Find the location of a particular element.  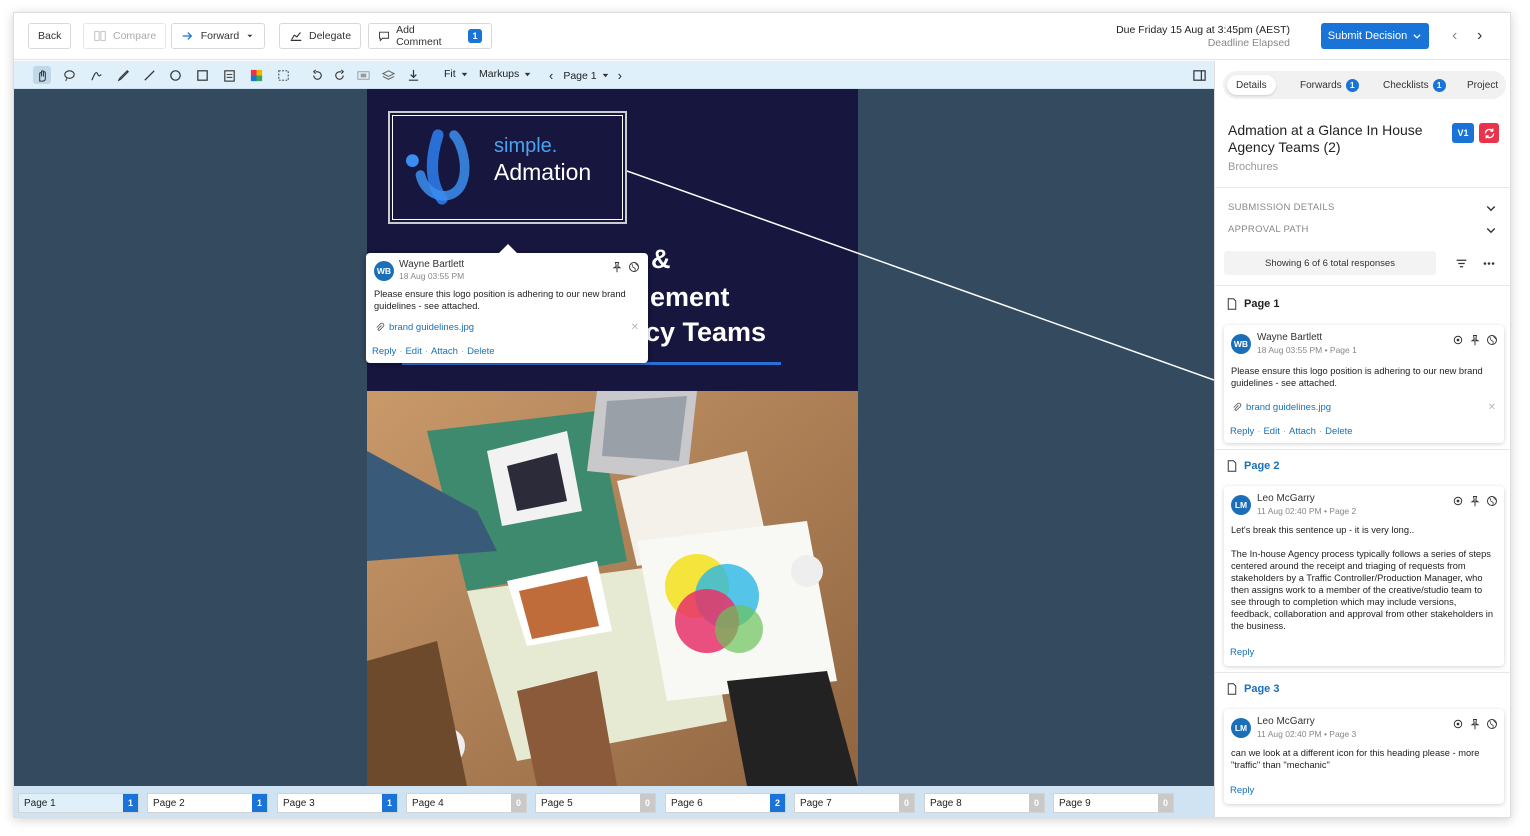

select-area-icon is located at coordinates (283, 75).